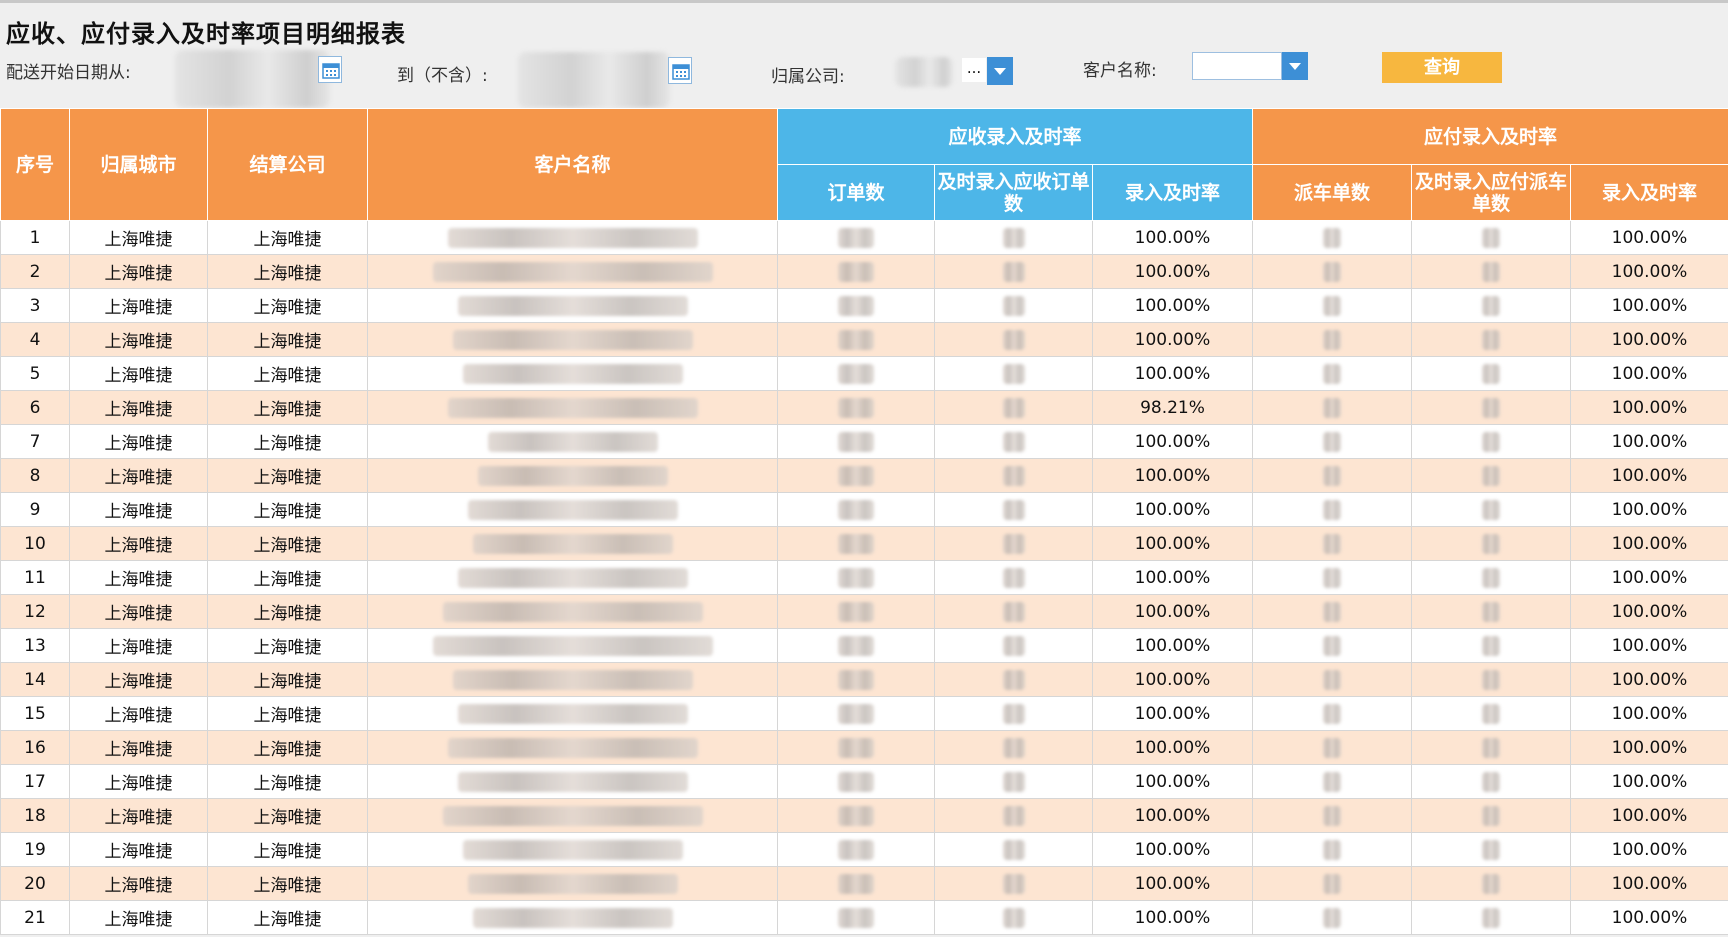 This screenshot has height=937, width=1728. What do you see at coordinates (35, 339) in the screenshot?
I see `cell-seq: 4` at bounding box center [35, 339].